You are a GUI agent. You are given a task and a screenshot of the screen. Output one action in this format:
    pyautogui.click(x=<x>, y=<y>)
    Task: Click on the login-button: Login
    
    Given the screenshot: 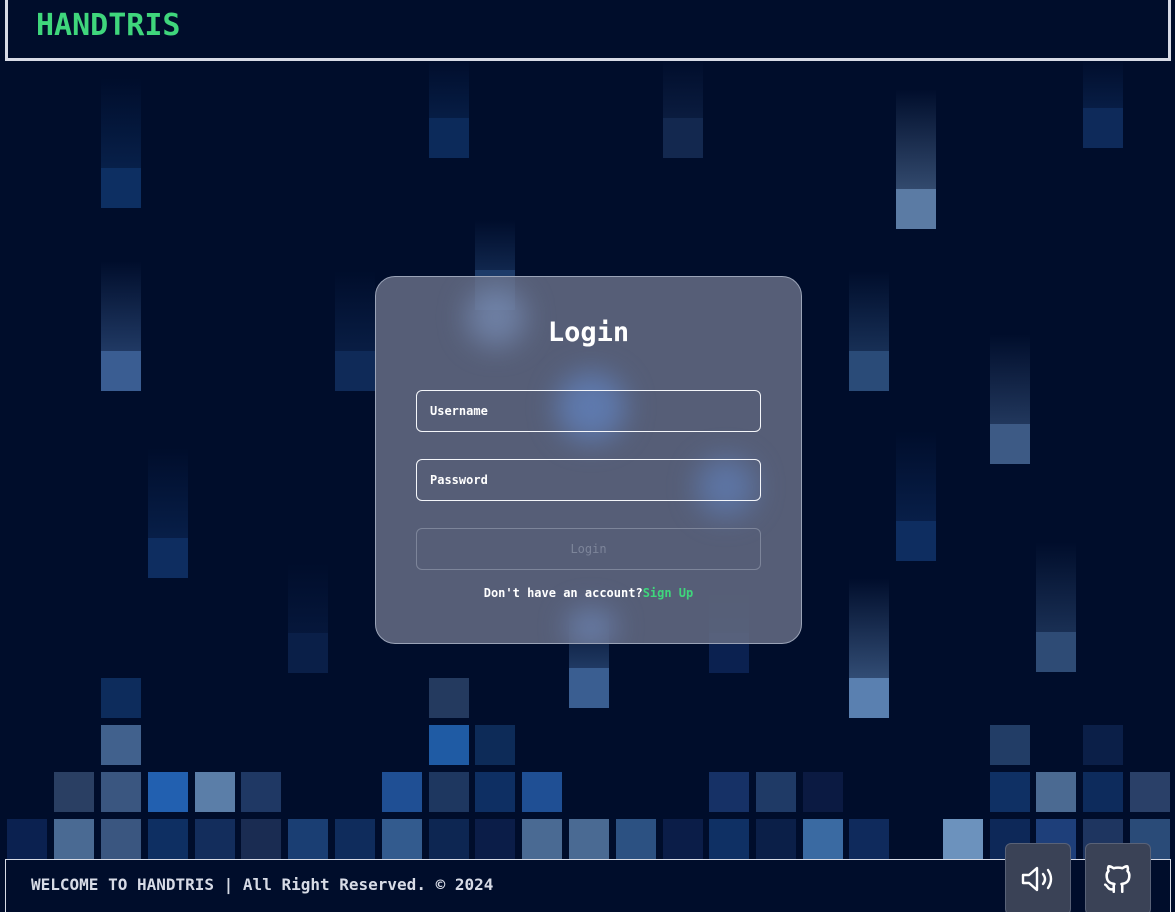 What is the action you would take?
    pyautogui.click(x=588, y=549)
    